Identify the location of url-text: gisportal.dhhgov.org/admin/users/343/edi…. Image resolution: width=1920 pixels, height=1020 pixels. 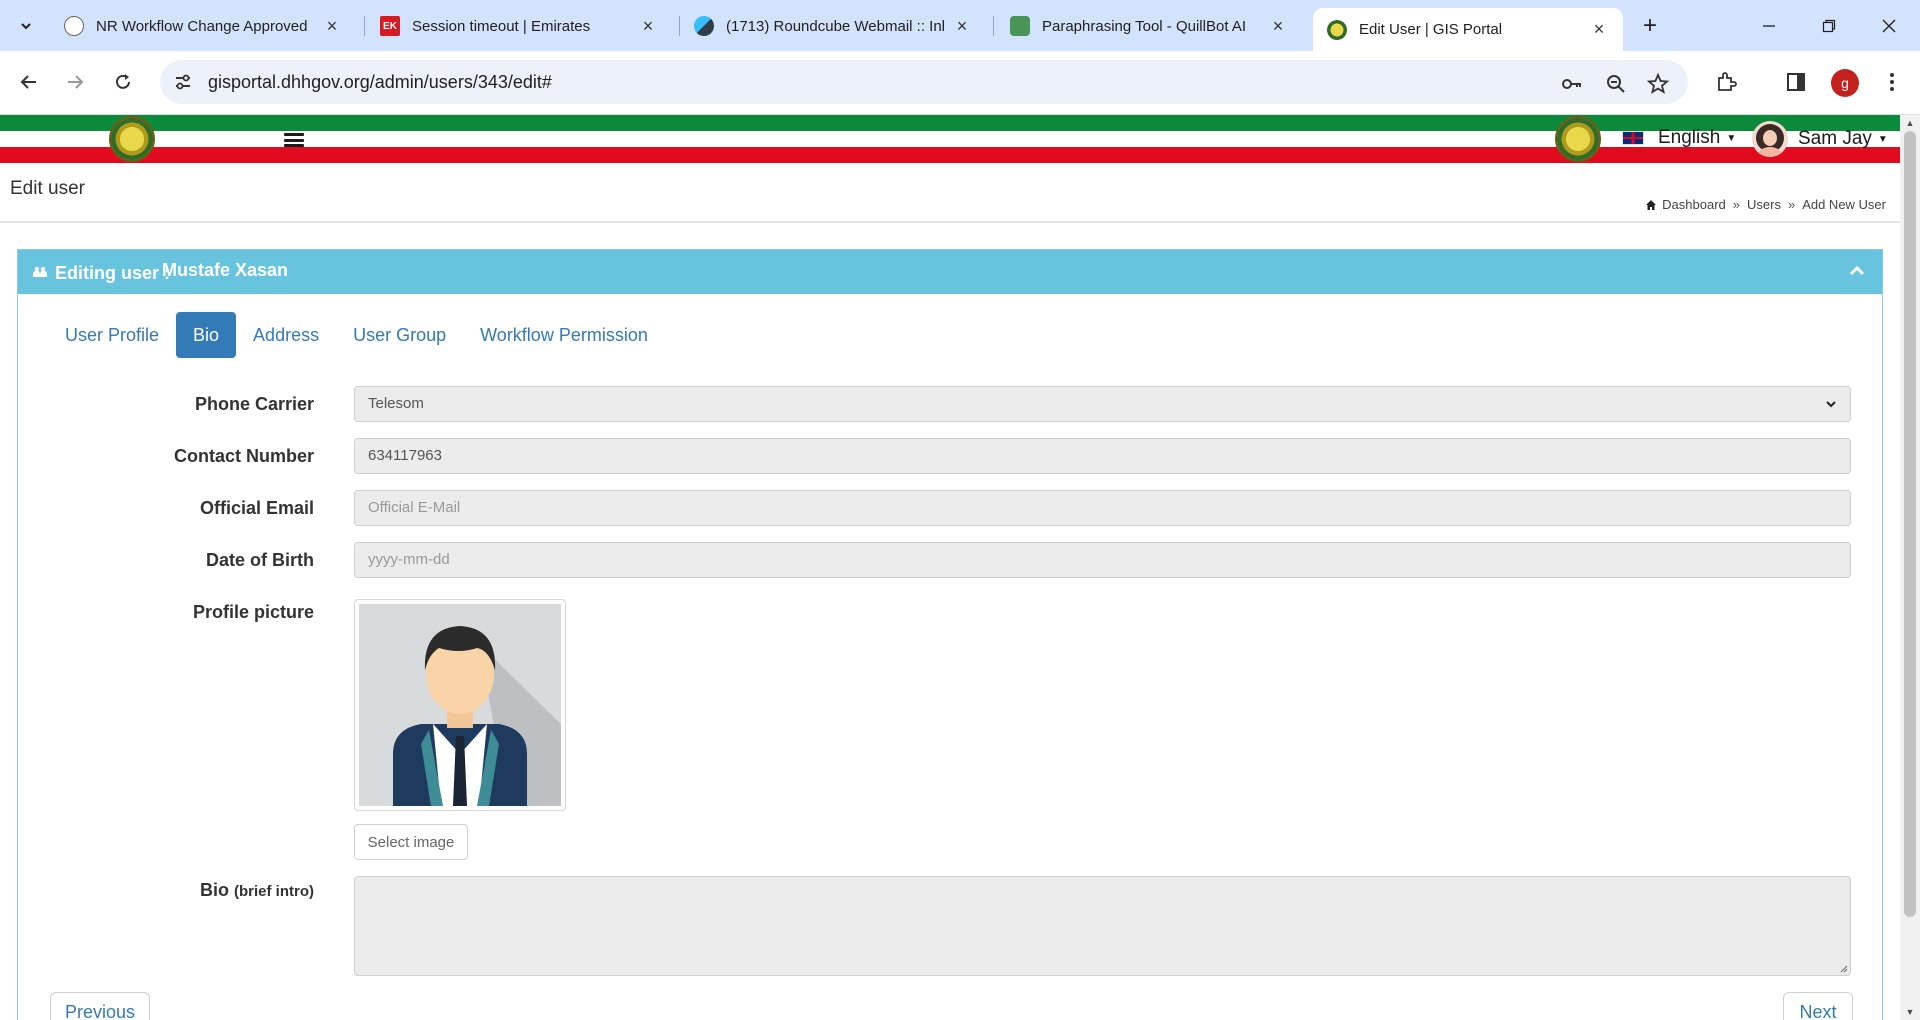
(380, 82).